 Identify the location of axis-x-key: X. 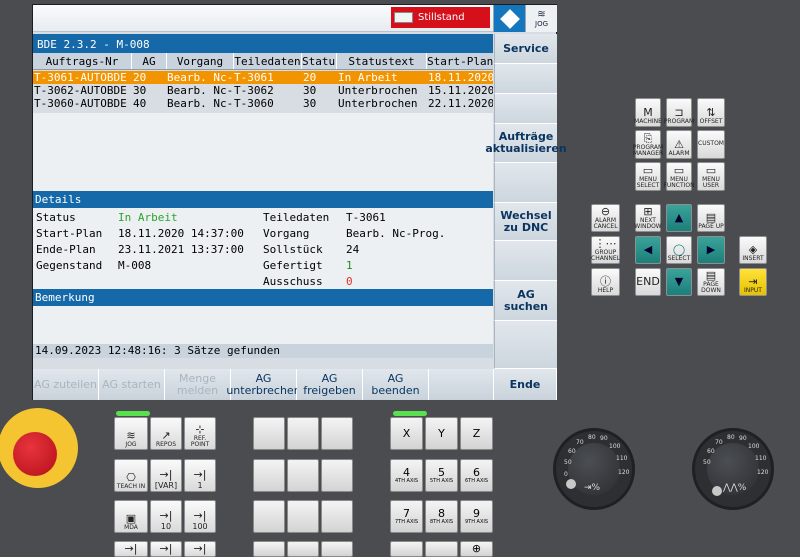
(406, 433).